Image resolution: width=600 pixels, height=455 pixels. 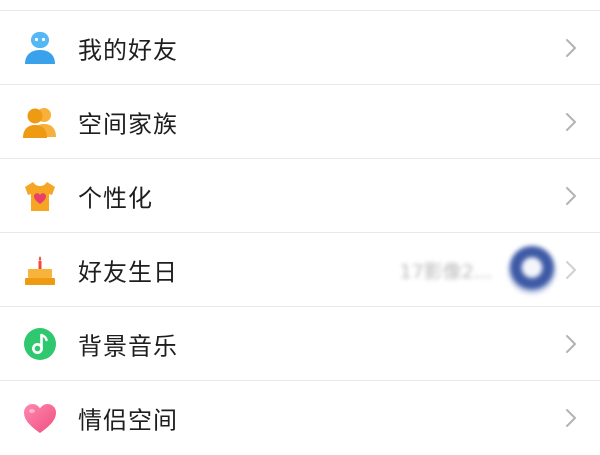 What do you see at coordinates (128, 346) in the screenshot?
I see `menu-item-label: 背景音乐` at bounding box center [128, 346].